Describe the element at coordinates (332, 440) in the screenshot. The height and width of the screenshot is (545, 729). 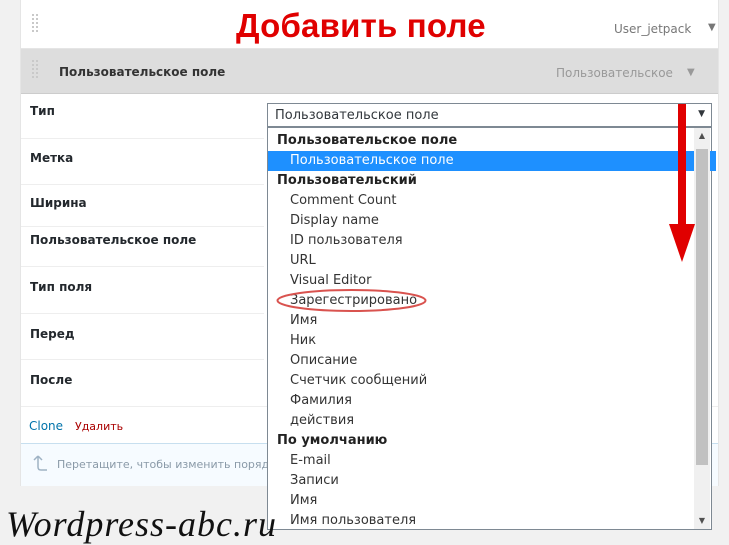
I see `dropdown-group-label: По умолчанию` at that location.